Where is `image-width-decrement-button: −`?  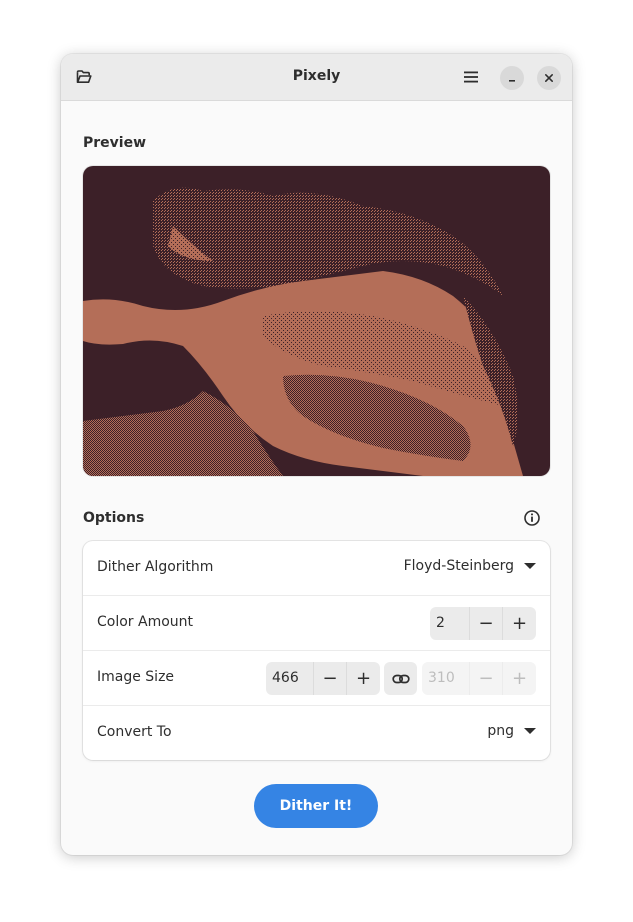
image-width-decrement-button: − is located at coordinates (330, 678).